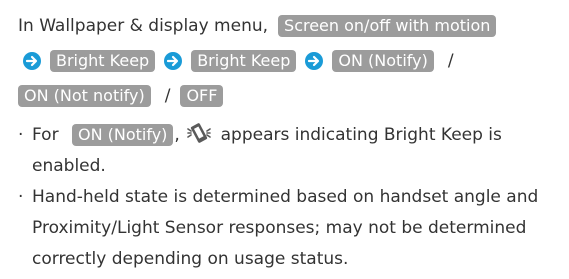 This screenshot has width=569, height=279. What do you see at coordinates (199, 133) in the screenshot?
I see `bright-keep-status-icon` at bounding box center [199, 133].